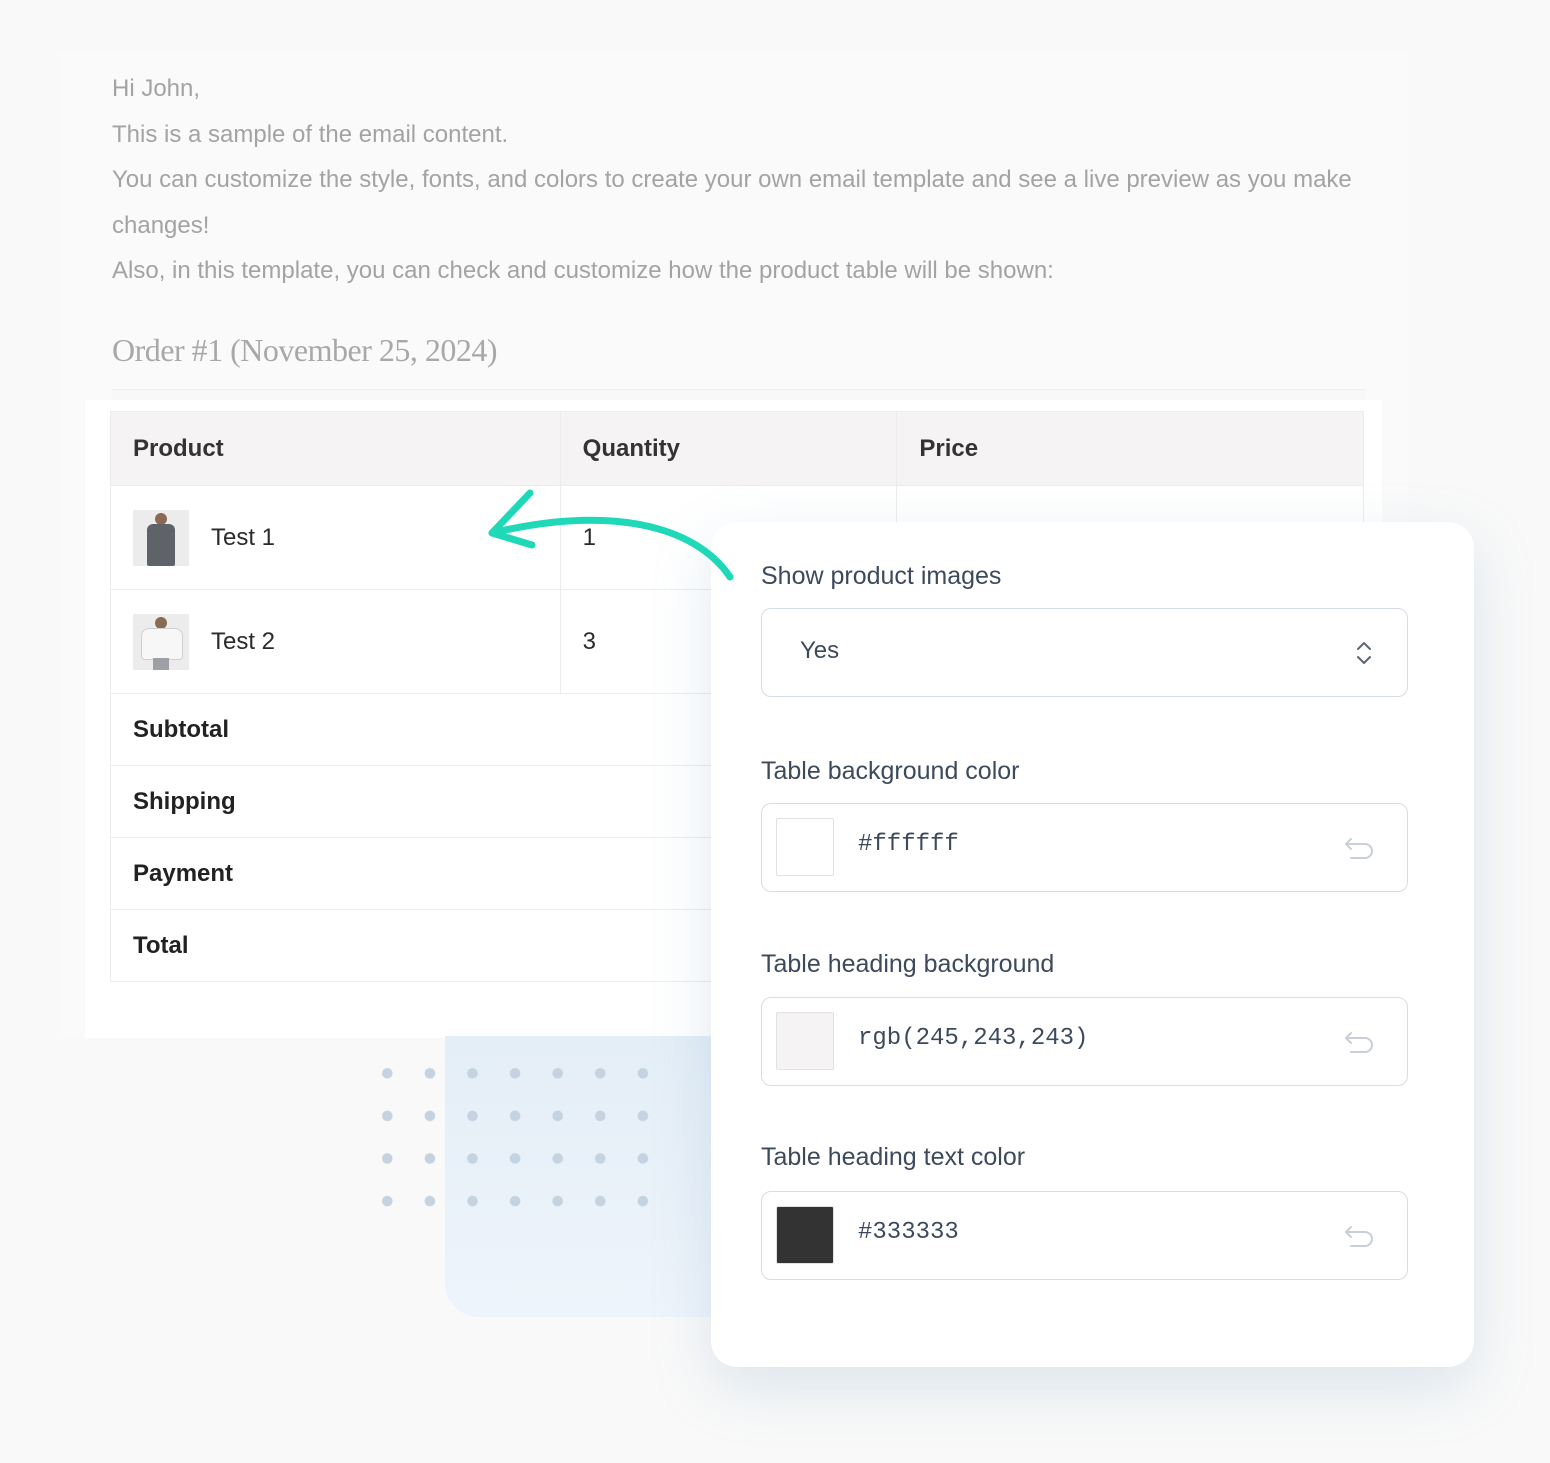  I want to click on product-cell: Test 2, so click(335, 641).